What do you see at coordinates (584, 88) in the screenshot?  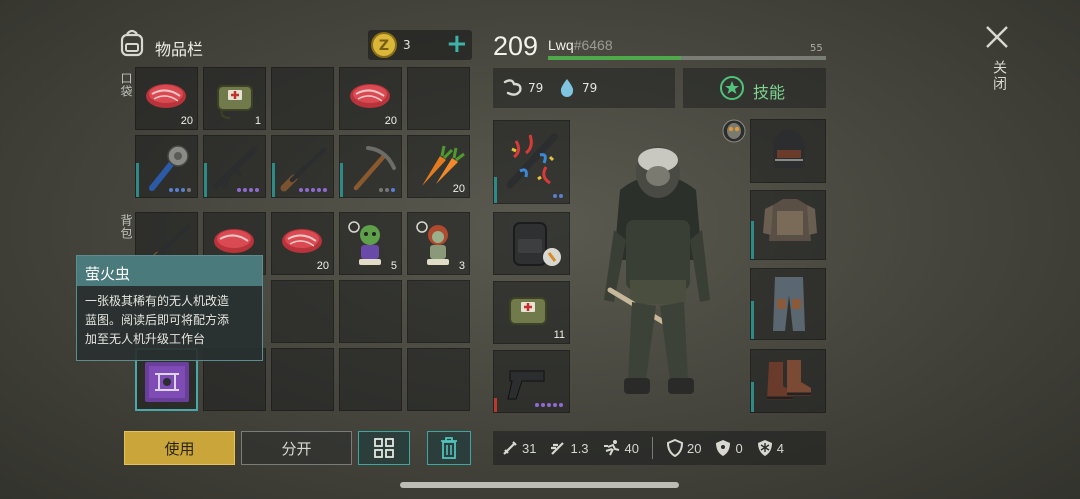 I see `vitals-panel: 79 79` at bounding box center [584, 88].